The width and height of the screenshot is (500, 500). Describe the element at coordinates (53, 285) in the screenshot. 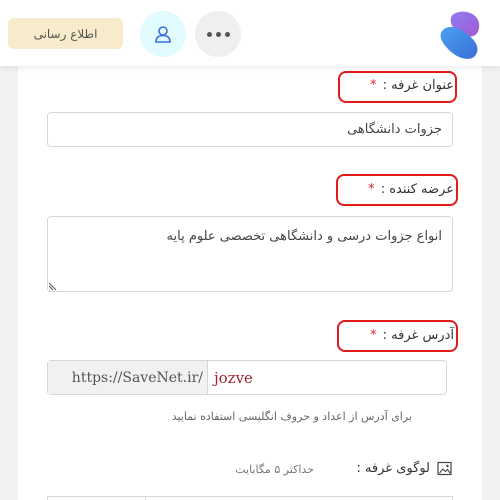

I see `resize-grip-icon` at that location.